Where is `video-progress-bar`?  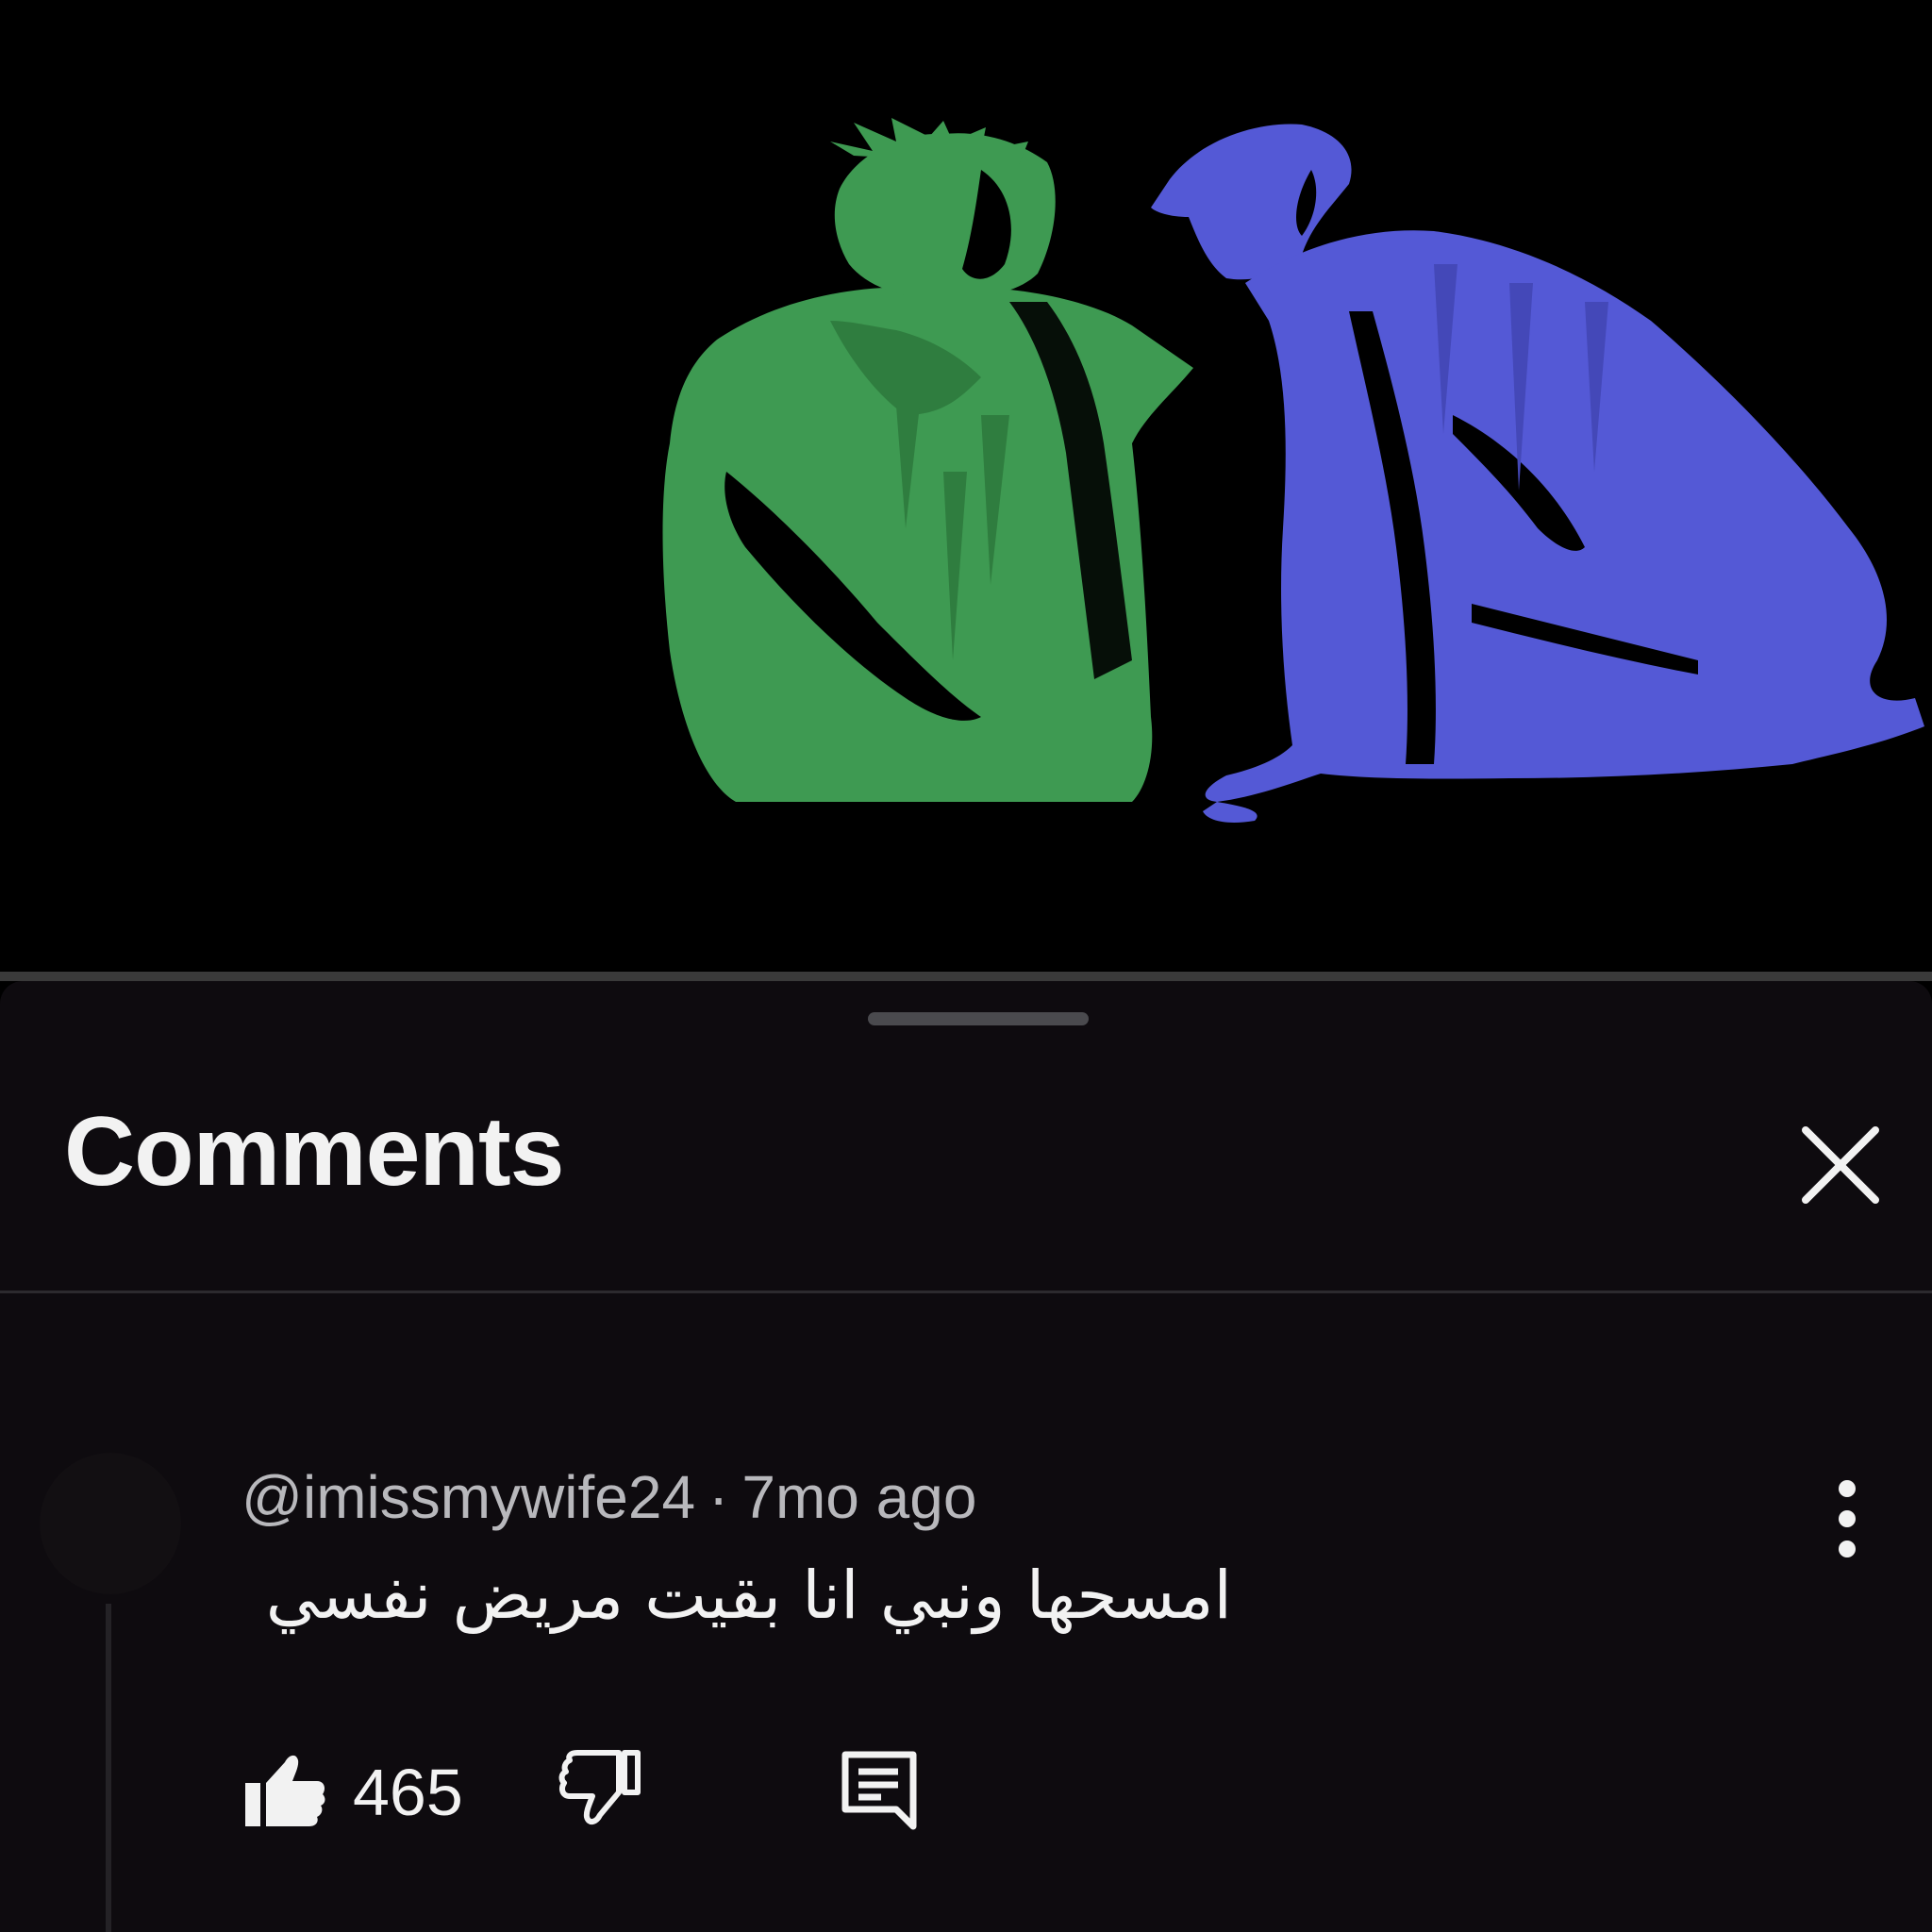 video-progress-bar is located at coordinates (966, 976).